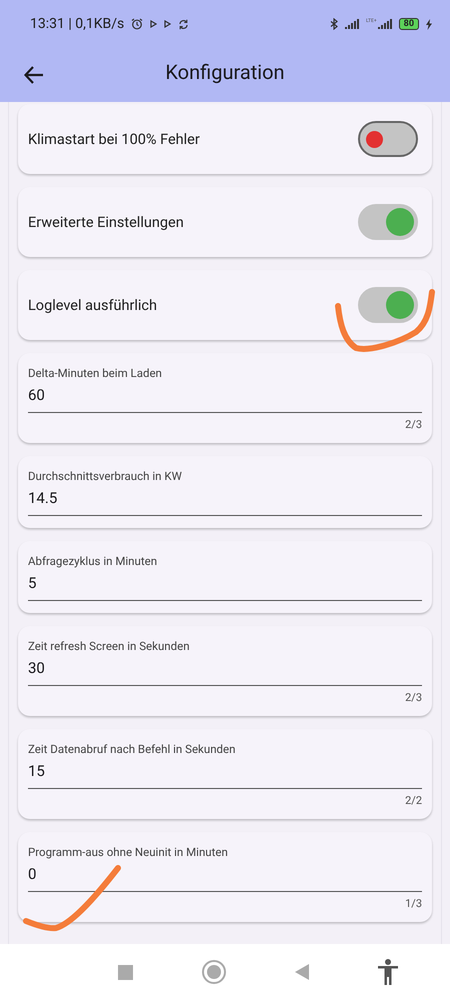 This screenshot has width=450, height=1000. Describe the element at coordinates (106, 222) in the screenshot. I see `setting-label: Erweiterte Einstellungen` at that location.